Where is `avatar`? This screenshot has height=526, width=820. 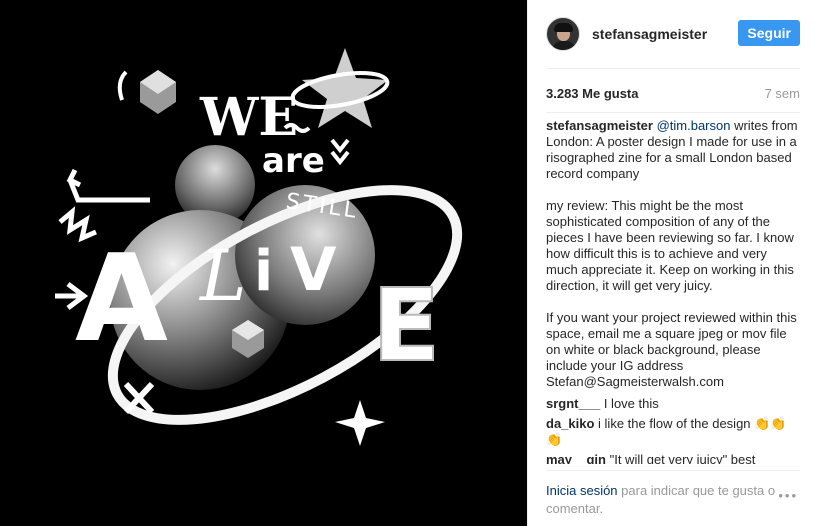 avatar is located at coordinates (563, 34).